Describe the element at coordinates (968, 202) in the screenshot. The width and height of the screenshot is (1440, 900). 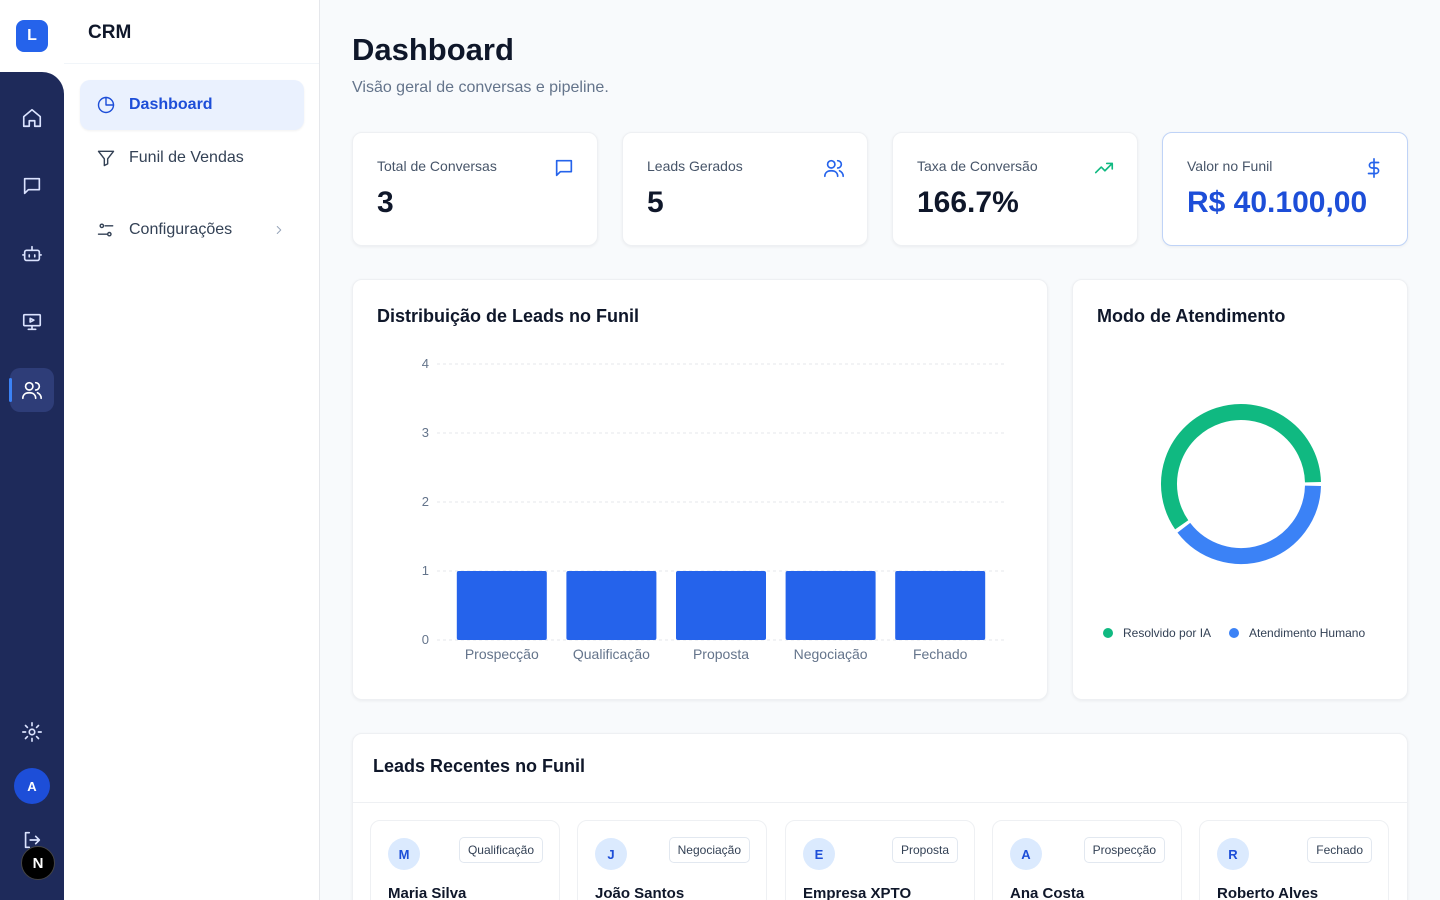
I see `kpi-value: 166.7%` at that location.